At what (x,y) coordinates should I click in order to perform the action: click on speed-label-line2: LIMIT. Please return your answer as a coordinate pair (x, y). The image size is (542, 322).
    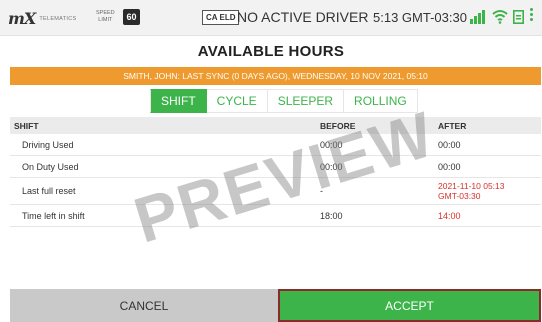
    Looking at the image, I should click on (105, 20).